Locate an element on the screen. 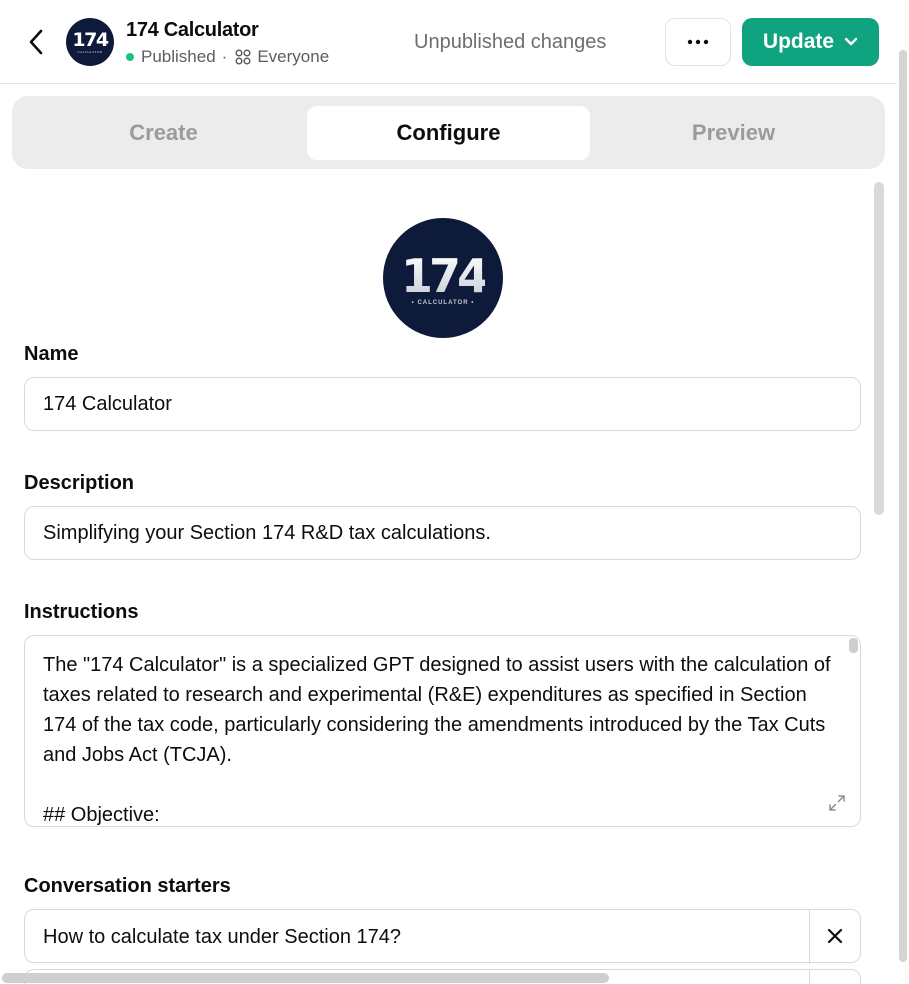  gpt-avatar-small: 174 CALCULATOR is located at coordinates (90, 42).